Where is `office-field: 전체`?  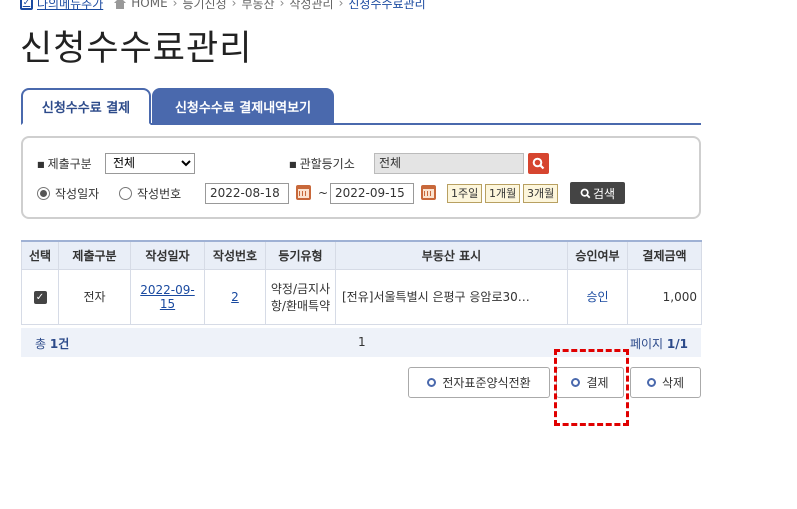 office-field: 전체 is located at coordinates (449, 163).